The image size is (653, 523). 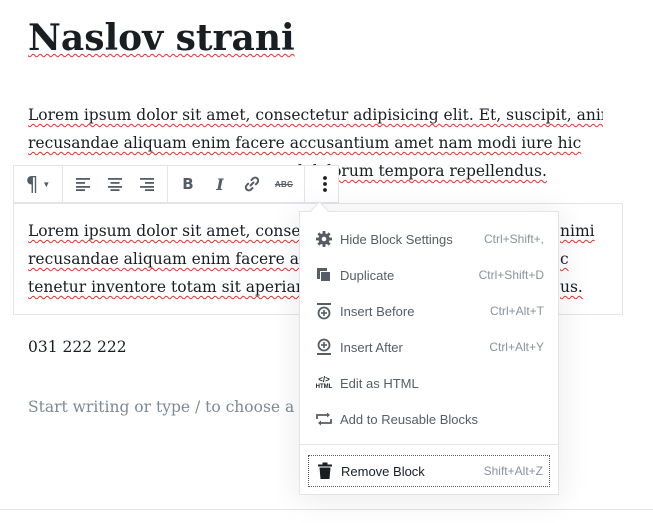 I want to click on block-toolbar: ¶ ▼ B I ABC, so click(x=176, y=184).